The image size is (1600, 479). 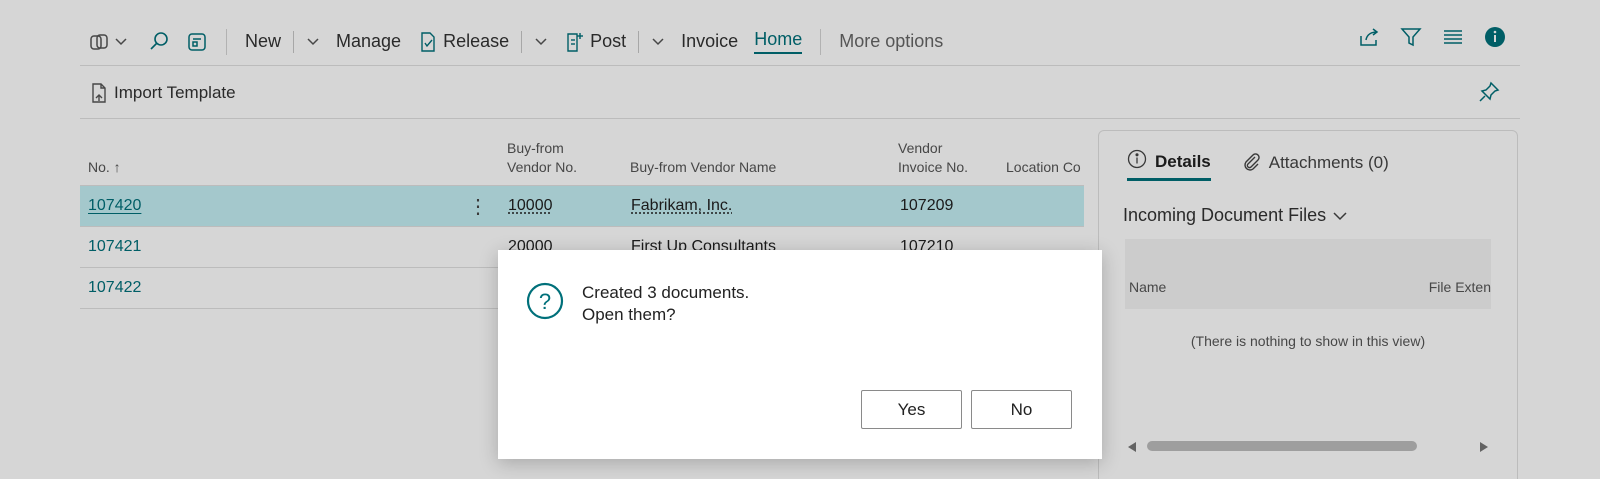 What do you see at coordinates (629, 314) in the screenshot?
I see `dialog-message-line2: Open them?` at bounding box center [629, 314].